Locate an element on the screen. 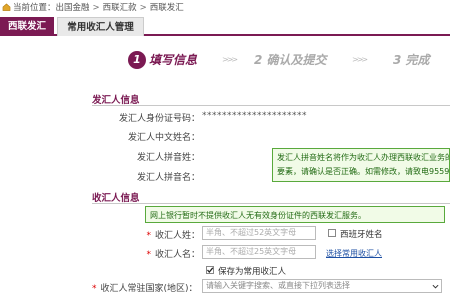  save-receiver-checkbox is located at coordinates (210, 270).